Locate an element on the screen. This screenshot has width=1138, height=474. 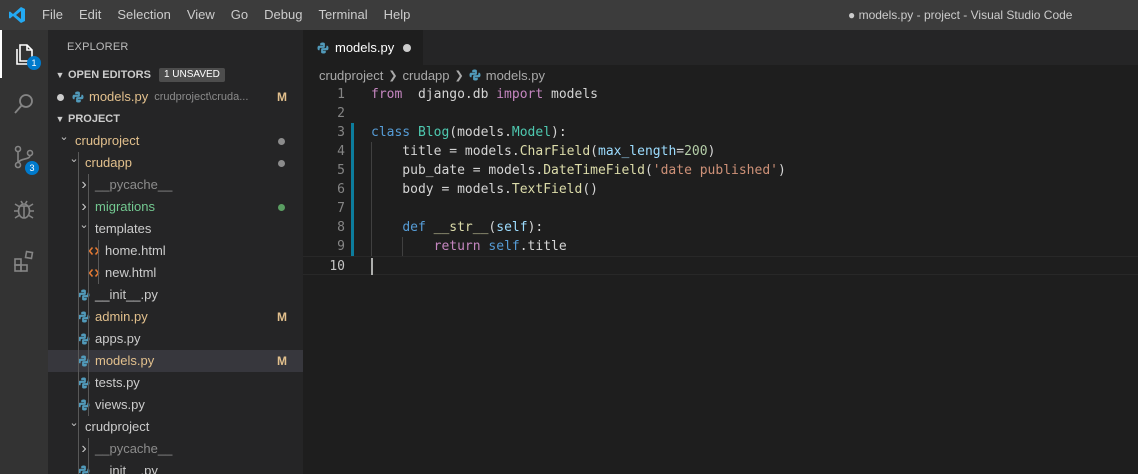
open-editor-item: models.py crudproject\cruda... M is located at coordinates (175, 97).